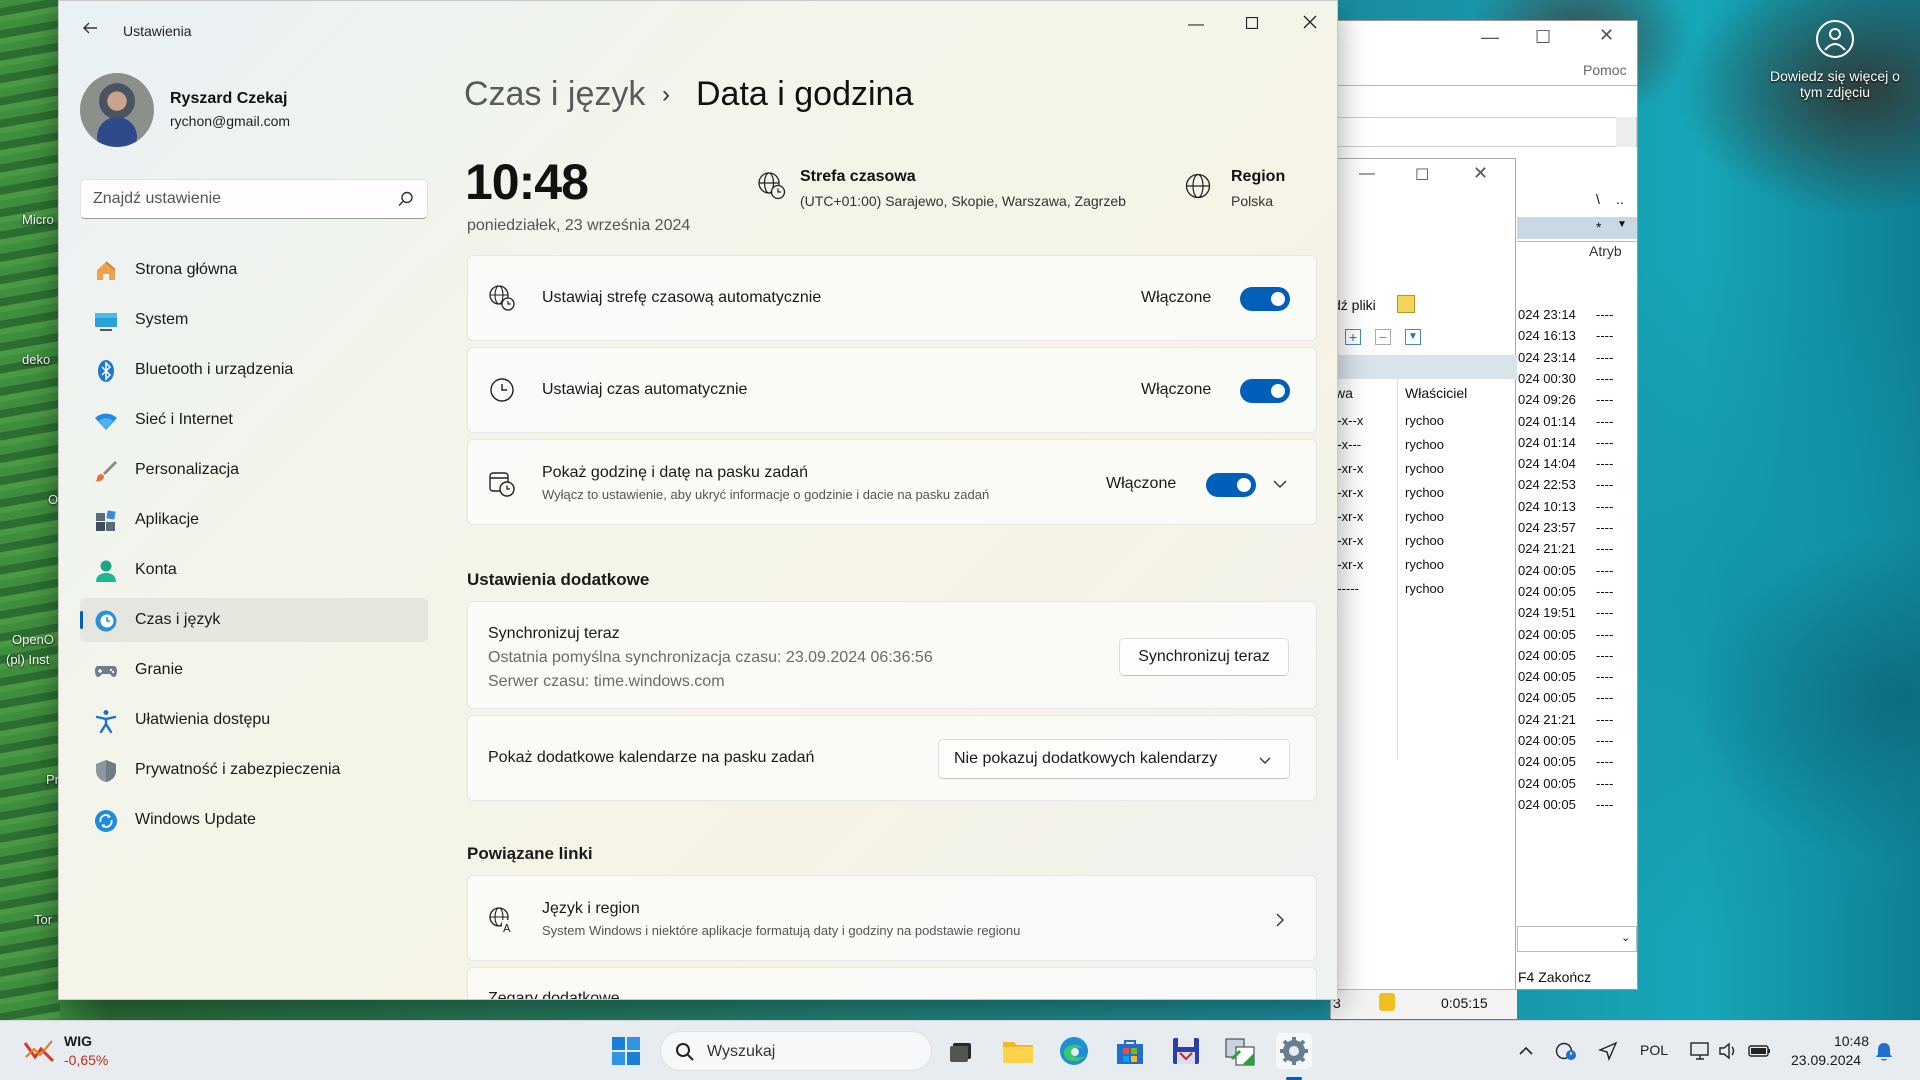 Image resolution: width=1920 pixels, height=1080 pixels. Describe the element at coordinates (117, 110) in the screenshot. I see `avatar` at that location.